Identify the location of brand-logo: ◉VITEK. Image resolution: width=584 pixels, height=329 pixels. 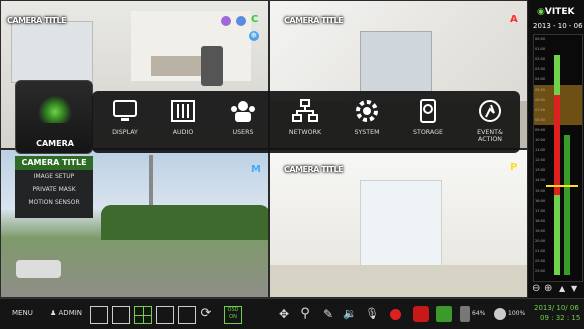
(555, 12).